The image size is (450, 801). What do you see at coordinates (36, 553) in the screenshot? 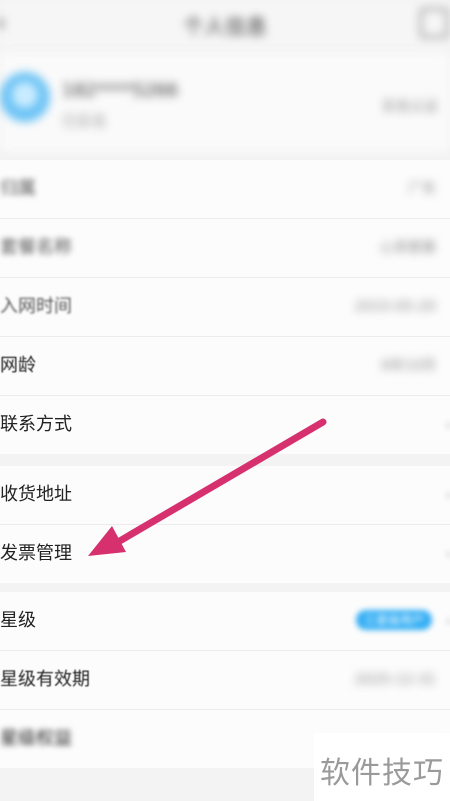
I see `row-label: 发票管理` at bounding box center [36, 553].